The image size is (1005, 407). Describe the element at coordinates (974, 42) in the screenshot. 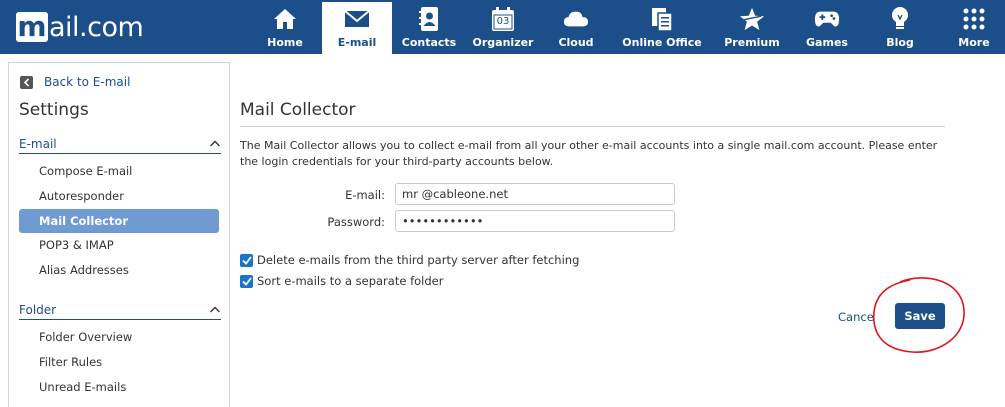

I see `nav-label: More` at that location.